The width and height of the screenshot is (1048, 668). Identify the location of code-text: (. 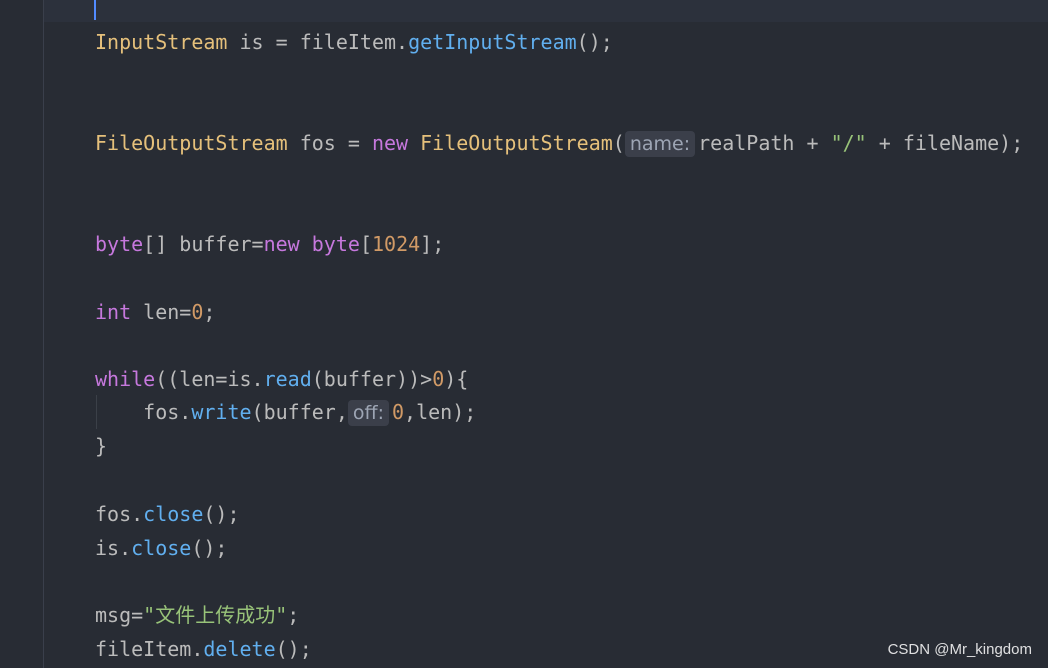
(618, 143).